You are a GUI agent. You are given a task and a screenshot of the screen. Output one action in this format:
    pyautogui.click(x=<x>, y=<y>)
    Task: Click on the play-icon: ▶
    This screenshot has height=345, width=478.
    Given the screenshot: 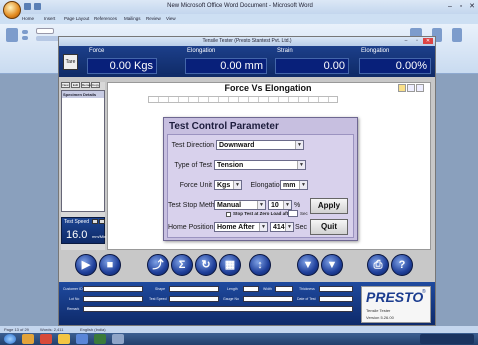 What is the action you would take?
    pyautogui.click(x=86, y=265)
    